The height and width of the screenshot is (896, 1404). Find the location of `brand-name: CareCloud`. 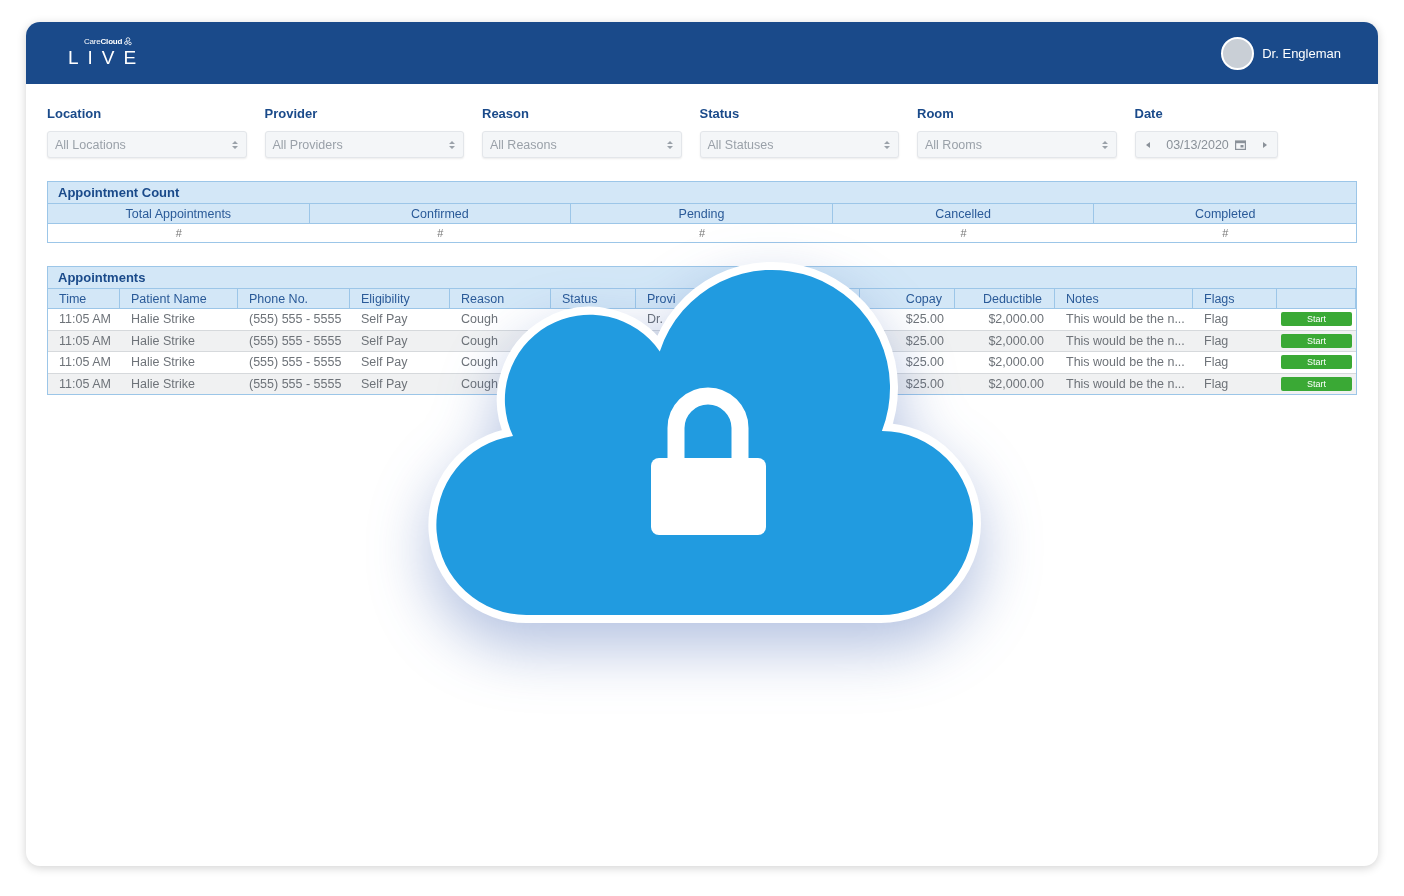

brand-name: CareCloud is located at coordinates (103, 41).